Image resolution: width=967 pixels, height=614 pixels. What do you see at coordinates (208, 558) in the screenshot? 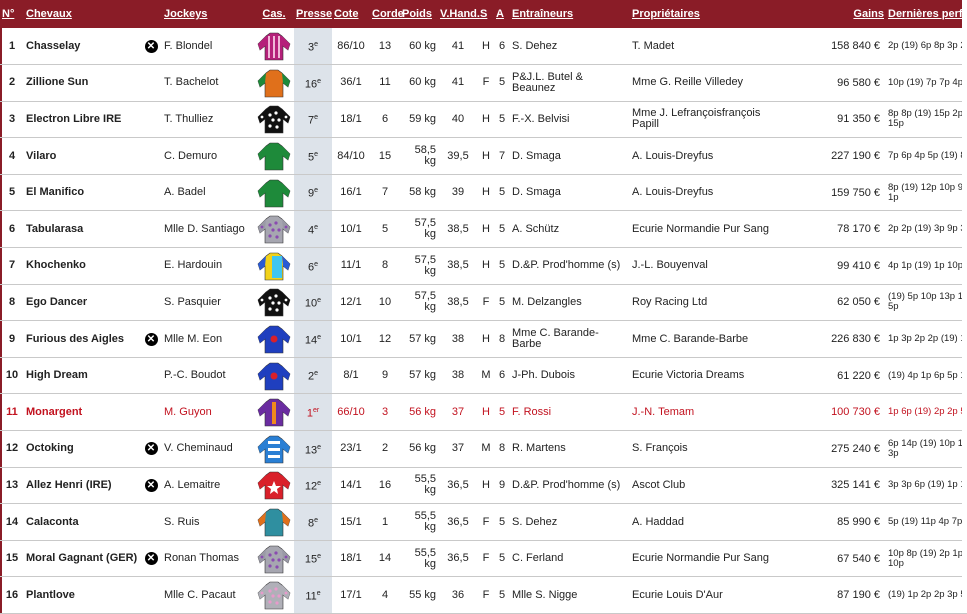
I see `jockey-name: Ronan Thomas` at bounding box center [208, 558].